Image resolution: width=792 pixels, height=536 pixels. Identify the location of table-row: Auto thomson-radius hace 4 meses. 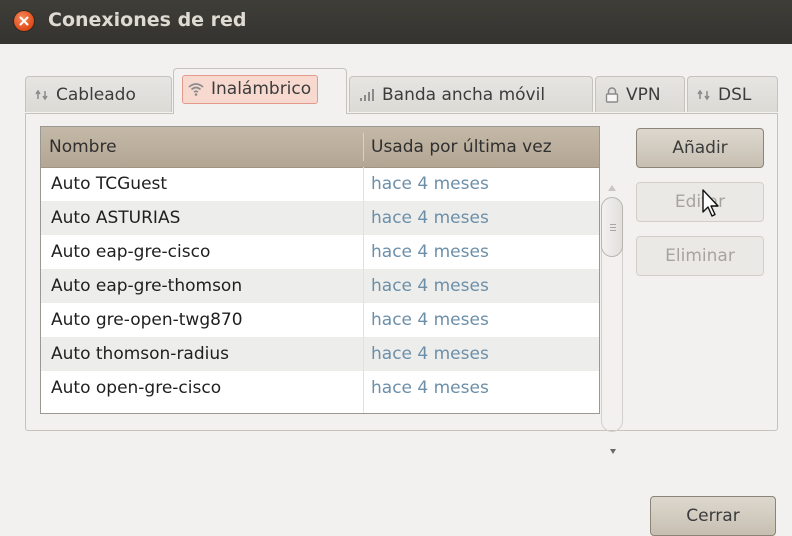
(320, 354).